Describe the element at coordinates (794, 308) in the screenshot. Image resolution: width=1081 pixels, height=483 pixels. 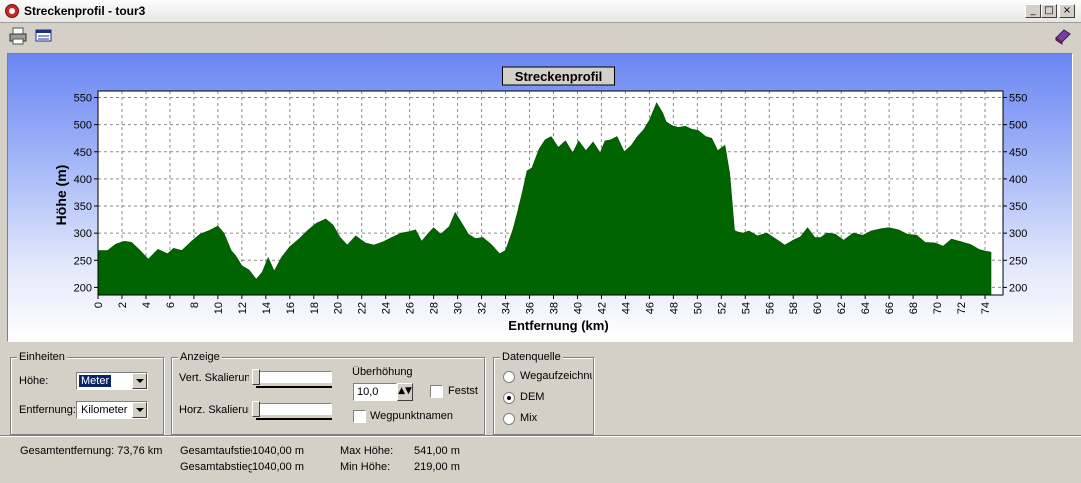
I see `x-tick-label: 58` at that location.